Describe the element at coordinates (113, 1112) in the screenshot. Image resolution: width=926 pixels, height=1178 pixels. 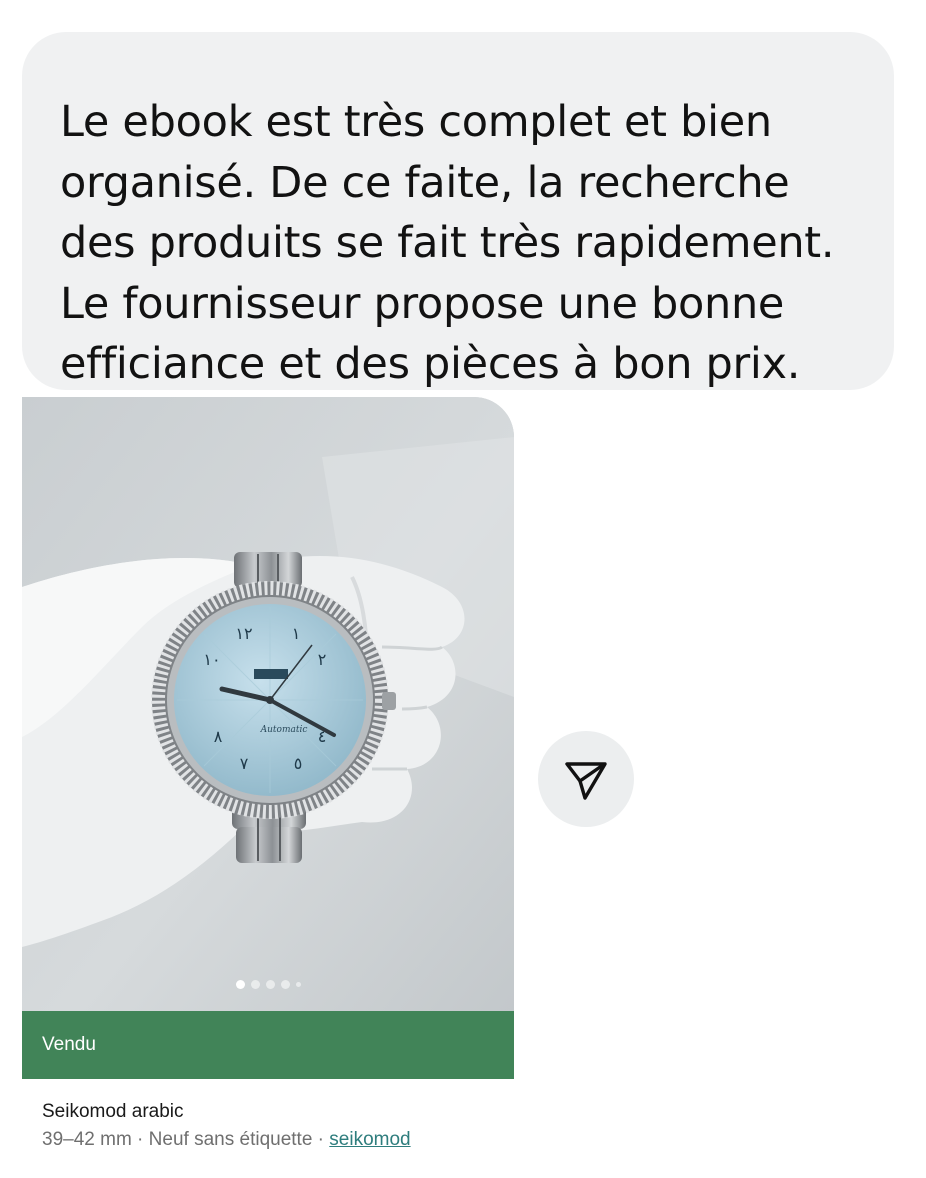
I see `item-title: Seikomod arabic` at that location.